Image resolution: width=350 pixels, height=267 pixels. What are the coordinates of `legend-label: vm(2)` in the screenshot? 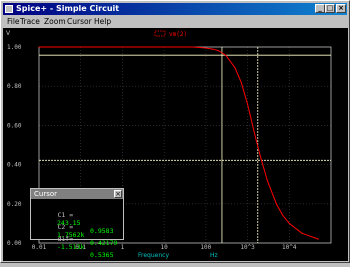 It's located at (178, 34).